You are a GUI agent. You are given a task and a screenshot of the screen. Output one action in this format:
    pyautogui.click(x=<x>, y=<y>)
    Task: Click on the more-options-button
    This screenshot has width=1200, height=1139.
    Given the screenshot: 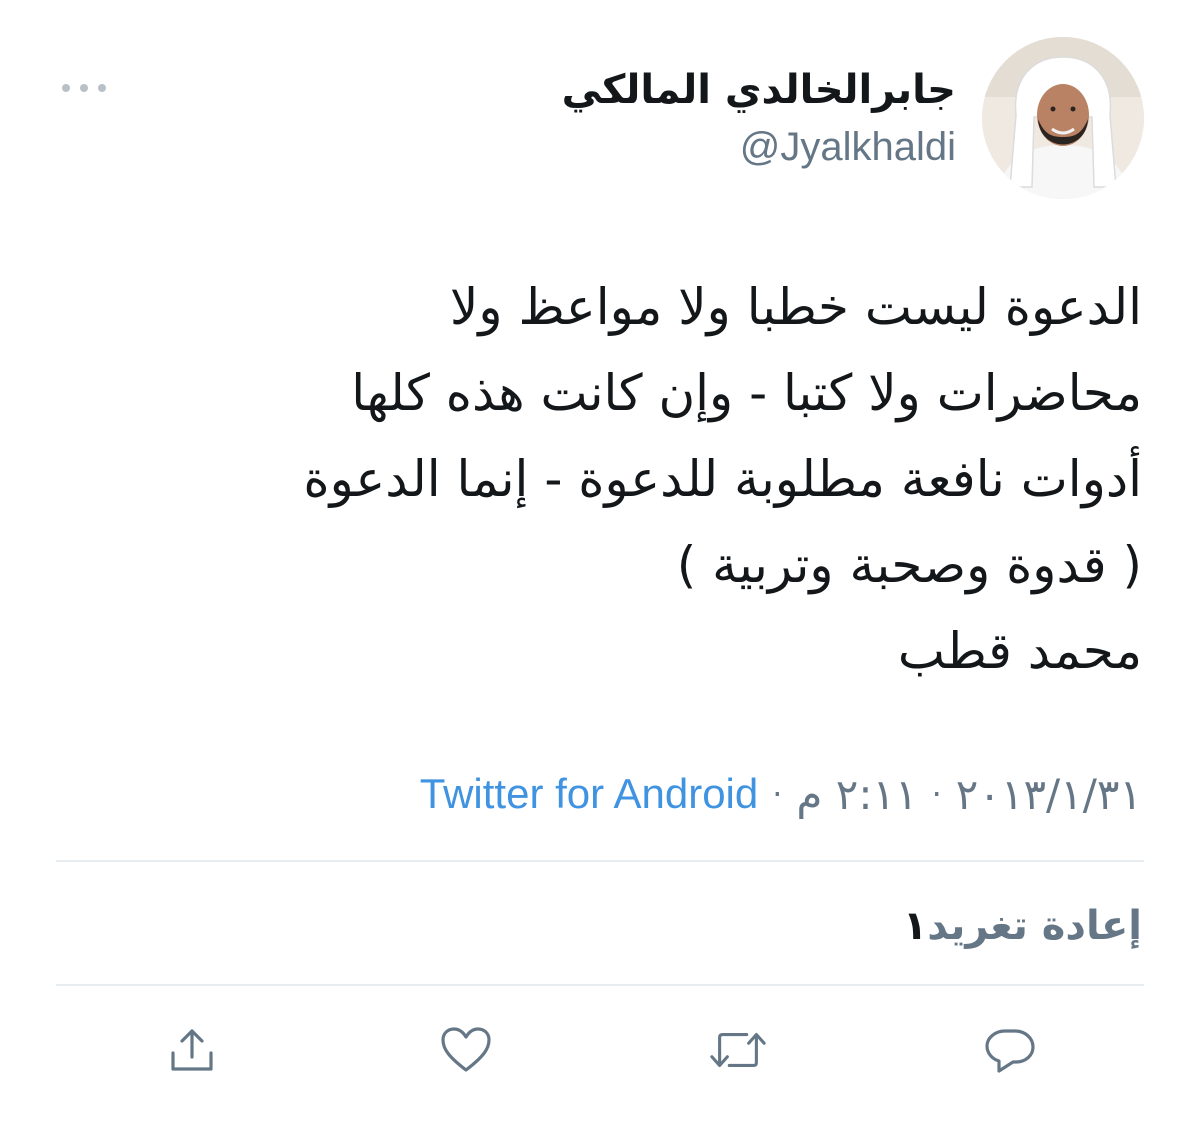 What is the action you would take?
    pyautogui.click(x=84, y=88)
    